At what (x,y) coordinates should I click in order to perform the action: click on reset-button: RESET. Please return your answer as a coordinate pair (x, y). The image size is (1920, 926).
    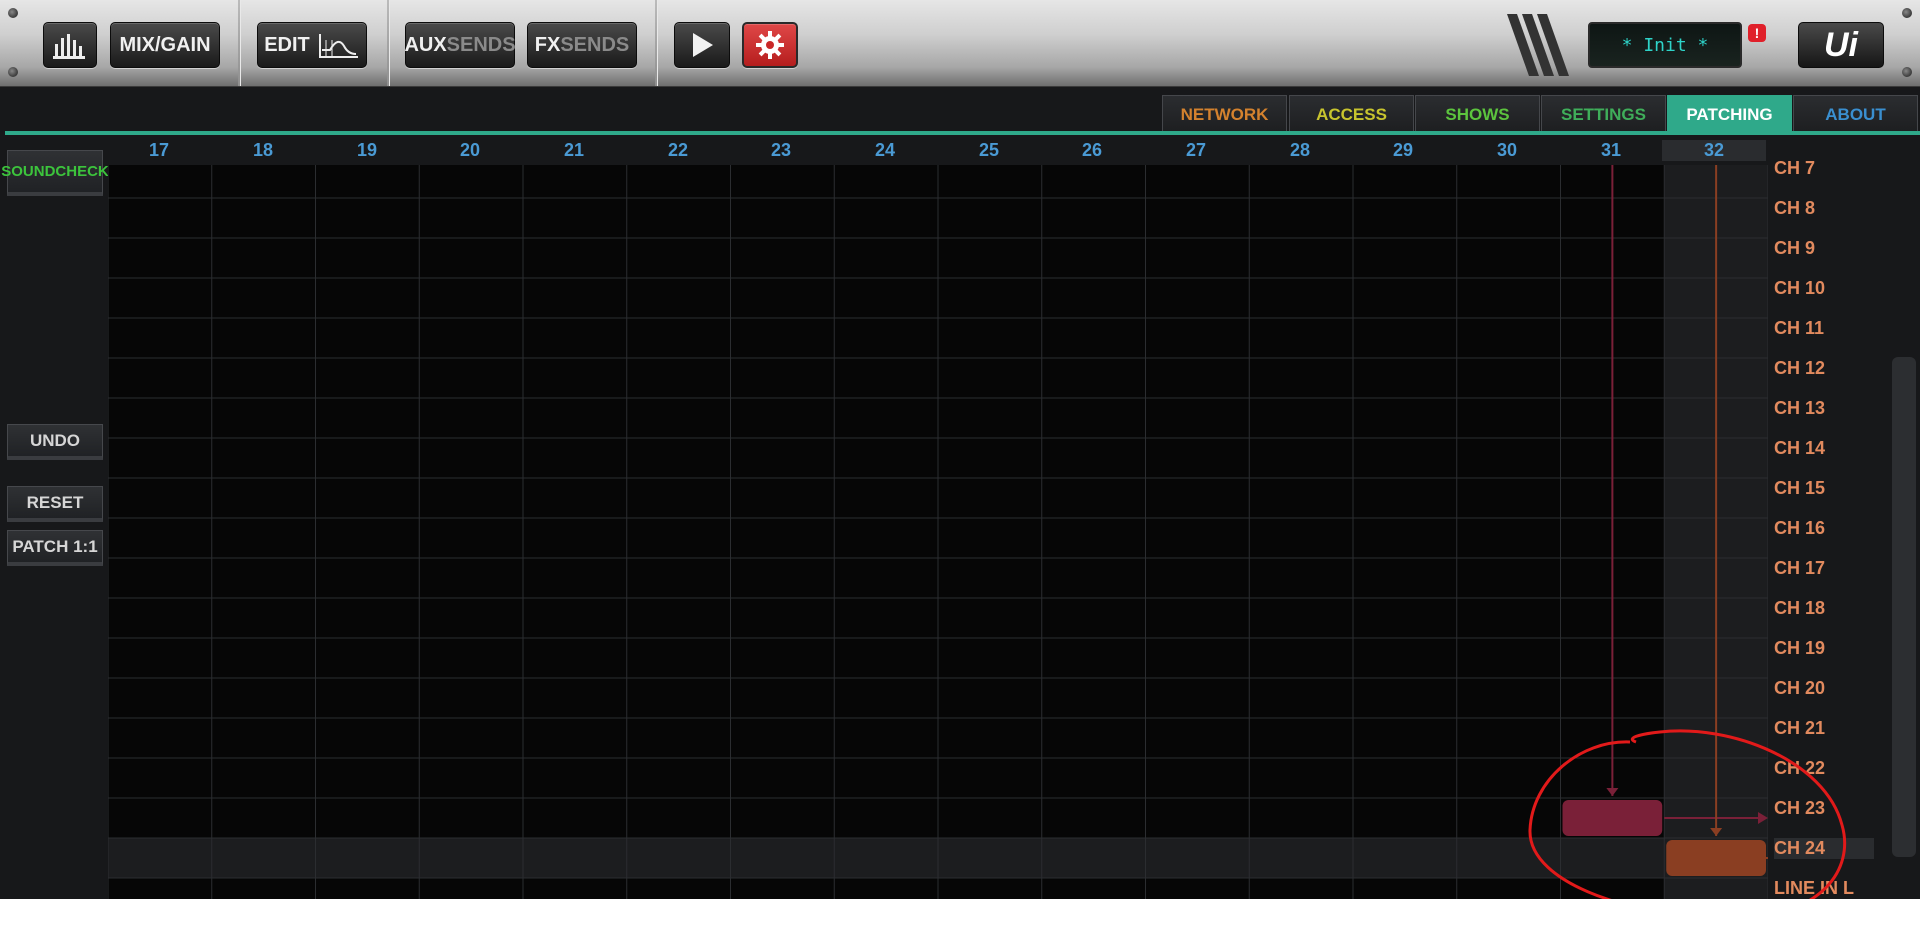
    Looking at the image, I should click on (55, 504).